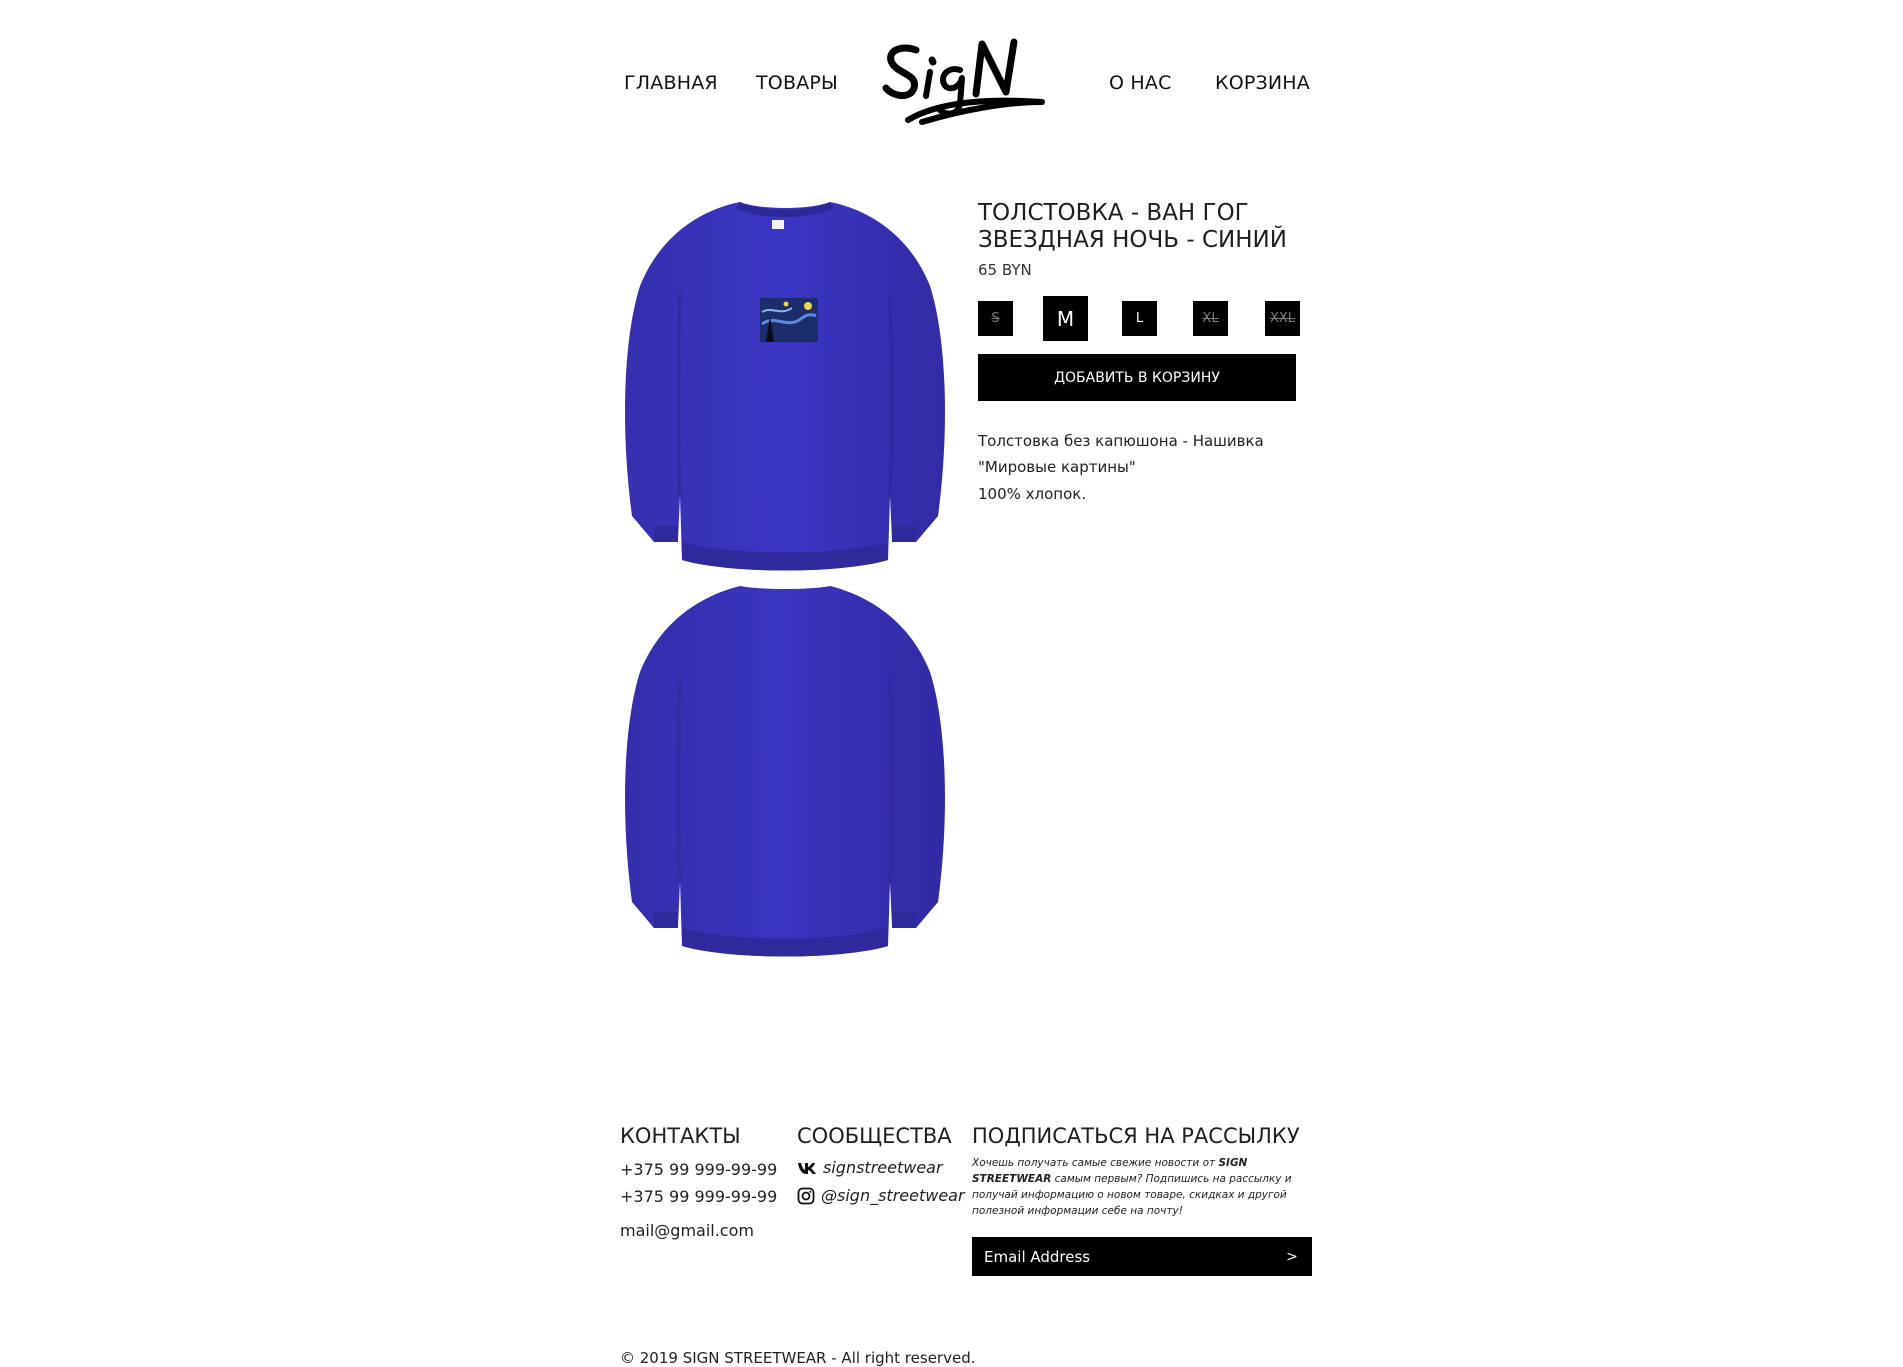  I want to click on product-title-line-1: ТОЛСТОВКА - ВАН ГОГ, so click(1113, 213).